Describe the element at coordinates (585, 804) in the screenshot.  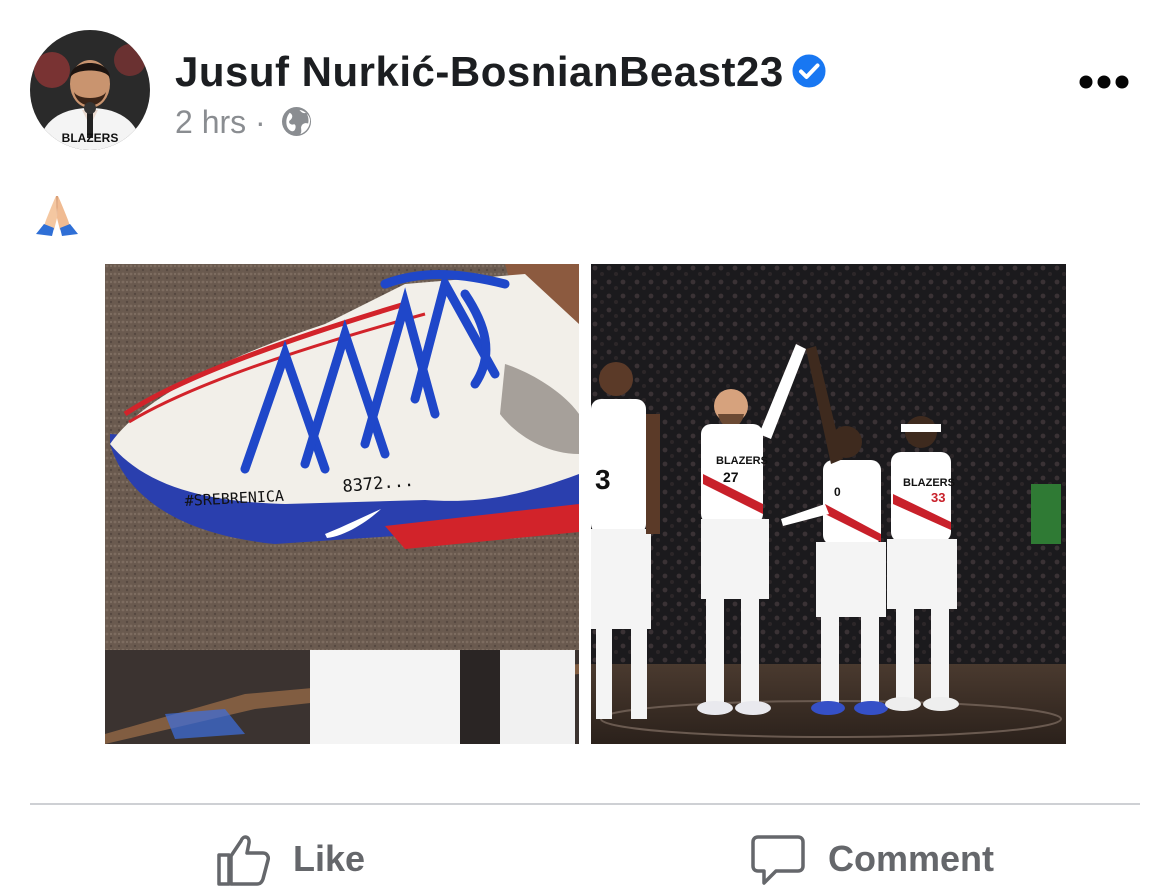
I see `actions-divider` at that location.